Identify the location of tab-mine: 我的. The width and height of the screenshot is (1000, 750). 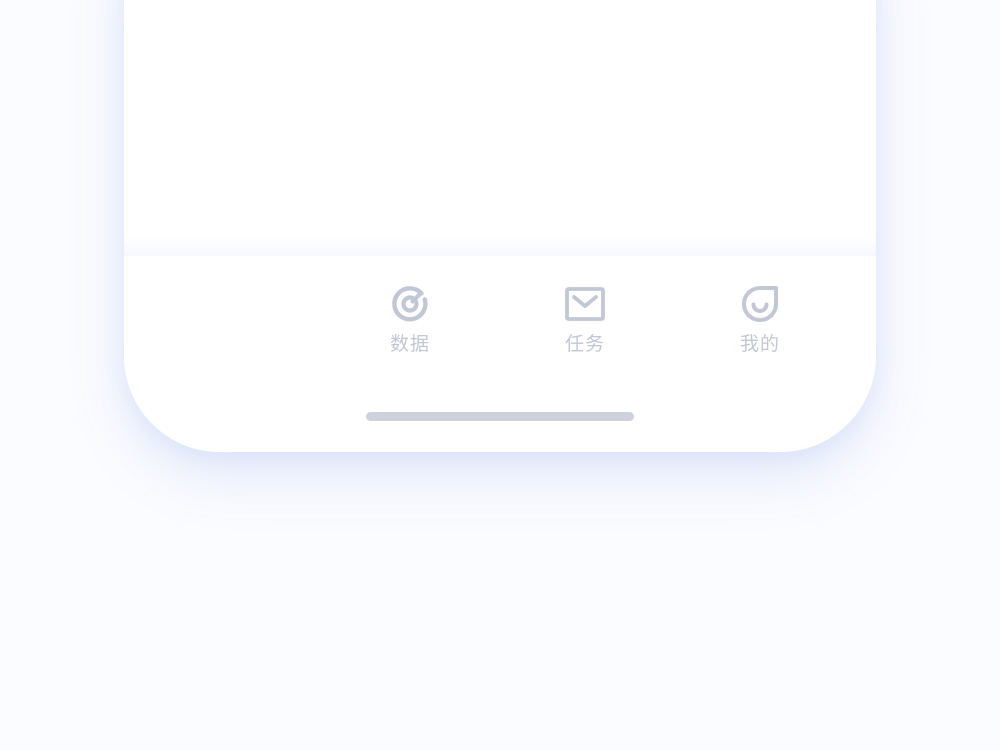
(760, 325).